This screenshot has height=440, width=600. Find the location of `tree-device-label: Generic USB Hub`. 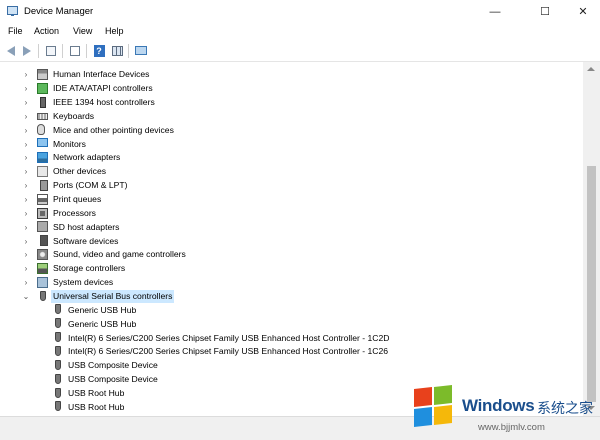

tree-device-label: Generic USB Hub is located at coordinates (102, 323).